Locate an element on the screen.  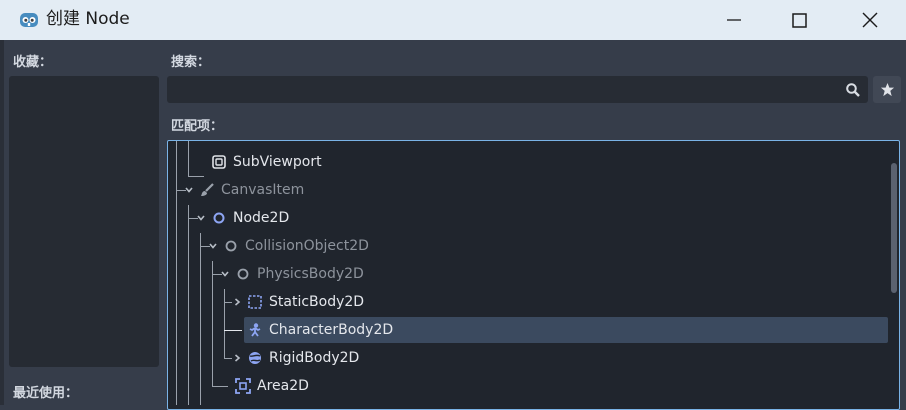
tree-item-label: CollisionObject2D is located at coordinates (307, 246).